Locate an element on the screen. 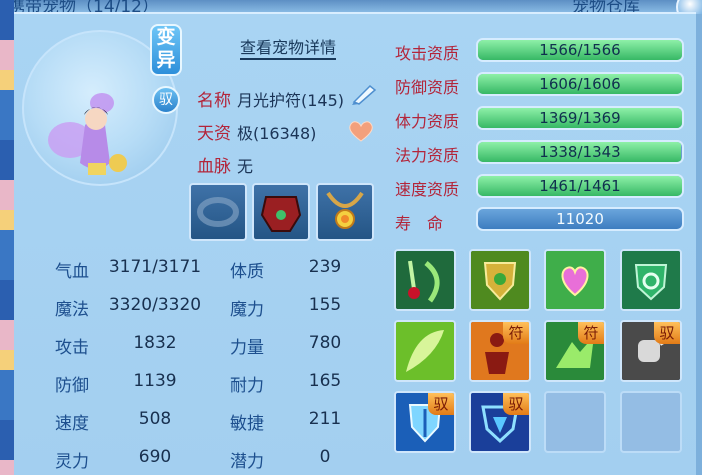 The width and height of the screenshot is (702, 475). bloodline-label: 血脉 is located at coordinates (214, 167).